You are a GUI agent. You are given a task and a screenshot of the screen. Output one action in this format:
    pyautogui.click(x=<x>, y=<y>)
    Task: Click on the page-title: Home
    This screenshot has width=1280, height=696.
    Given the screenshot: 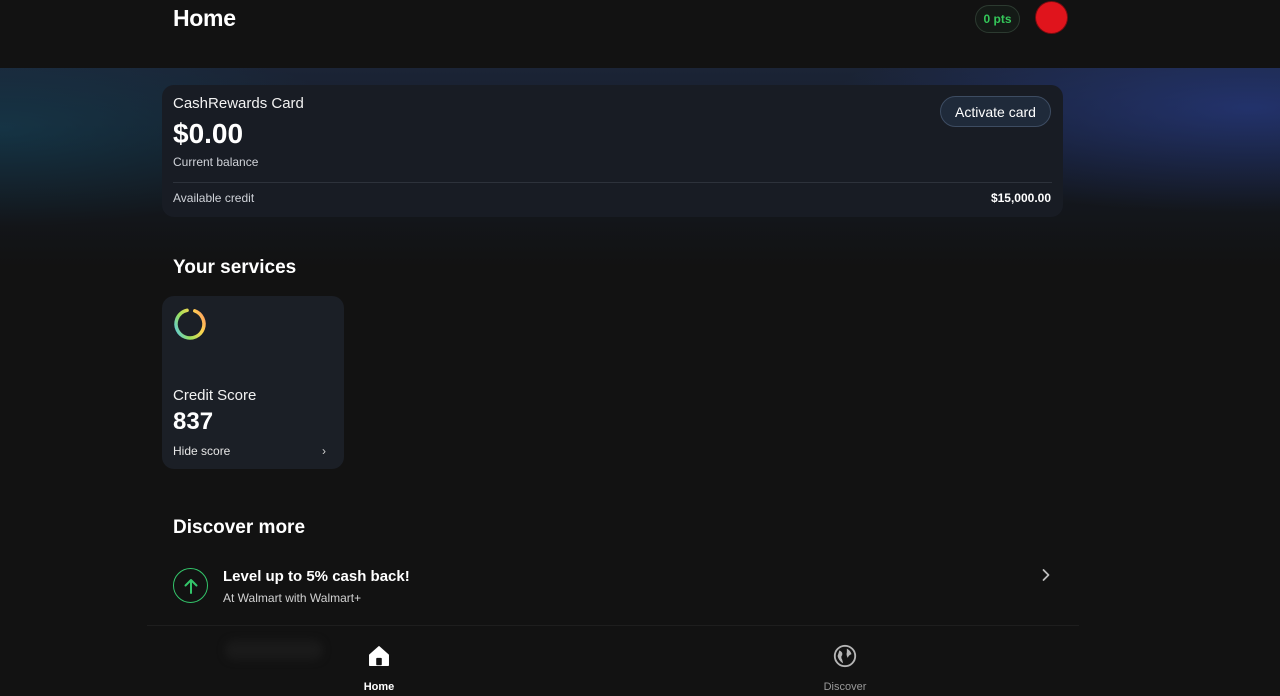 What is the action you would take?
    pyautogui.click(x=204, y=18)
    